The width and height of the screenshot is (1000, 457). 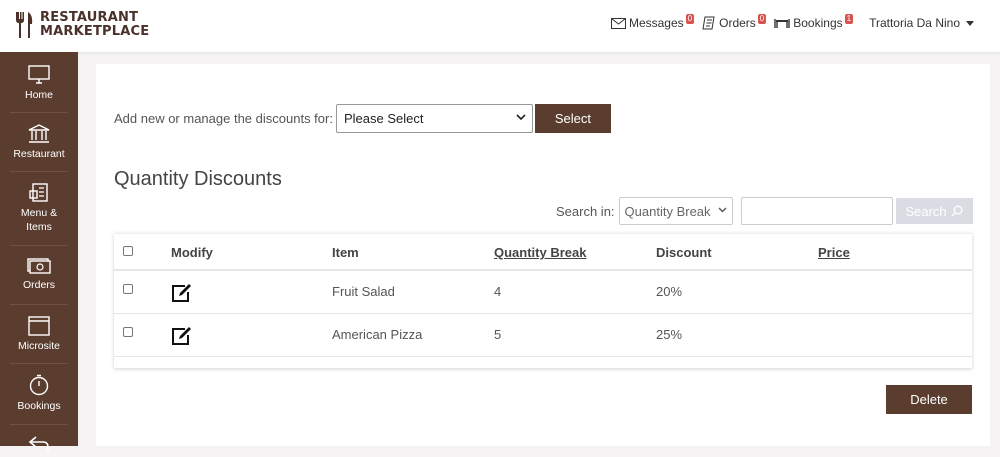 I want to click on bookings-count-badge: 1, so click(x=849, y=19).